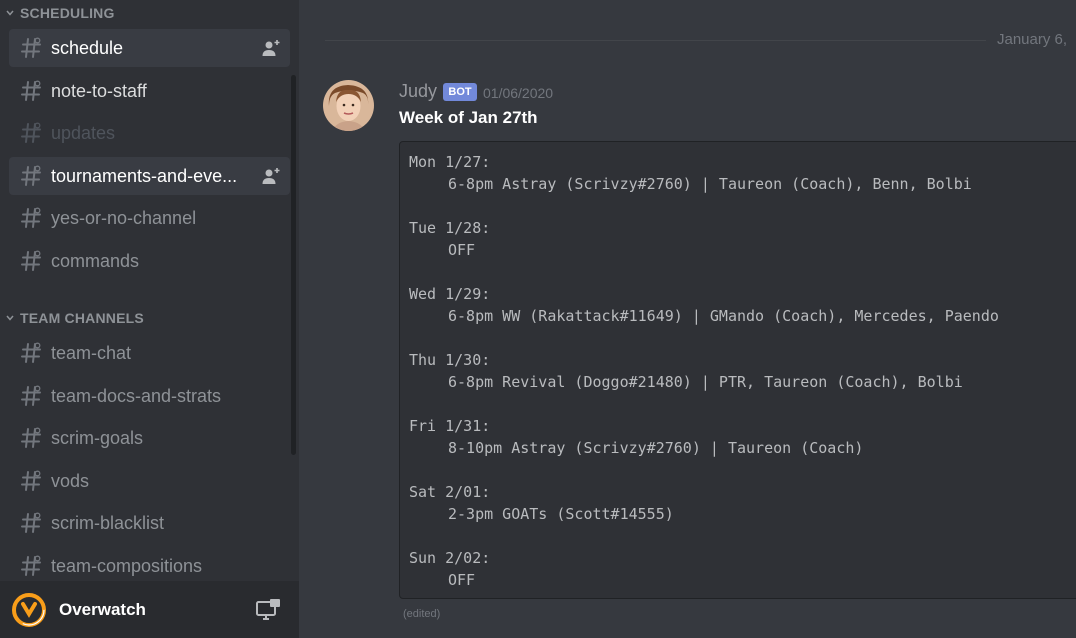  What do you see at coordinates (149, 438) in the screenshot?
I see `channel-scrim-goals: scrim-goals` at bounding box center [149, 438].